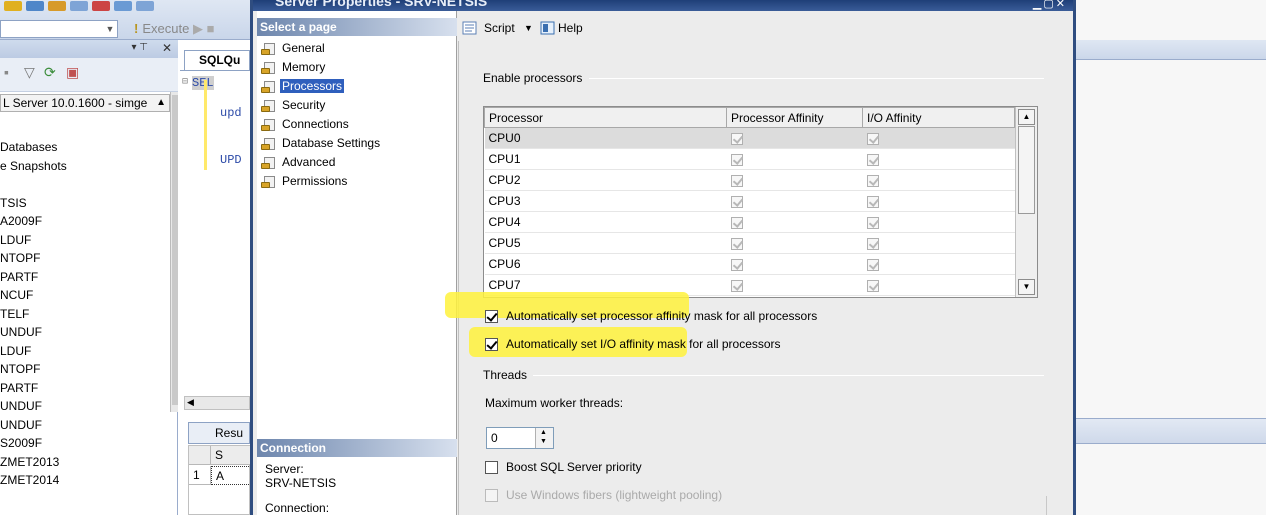 Image resolution: width=1266 pixels, height=515 pixels. Describe the element at coordinates (185, 82) in the screenshot. I see `collapse-icon: ⊟` at that location.